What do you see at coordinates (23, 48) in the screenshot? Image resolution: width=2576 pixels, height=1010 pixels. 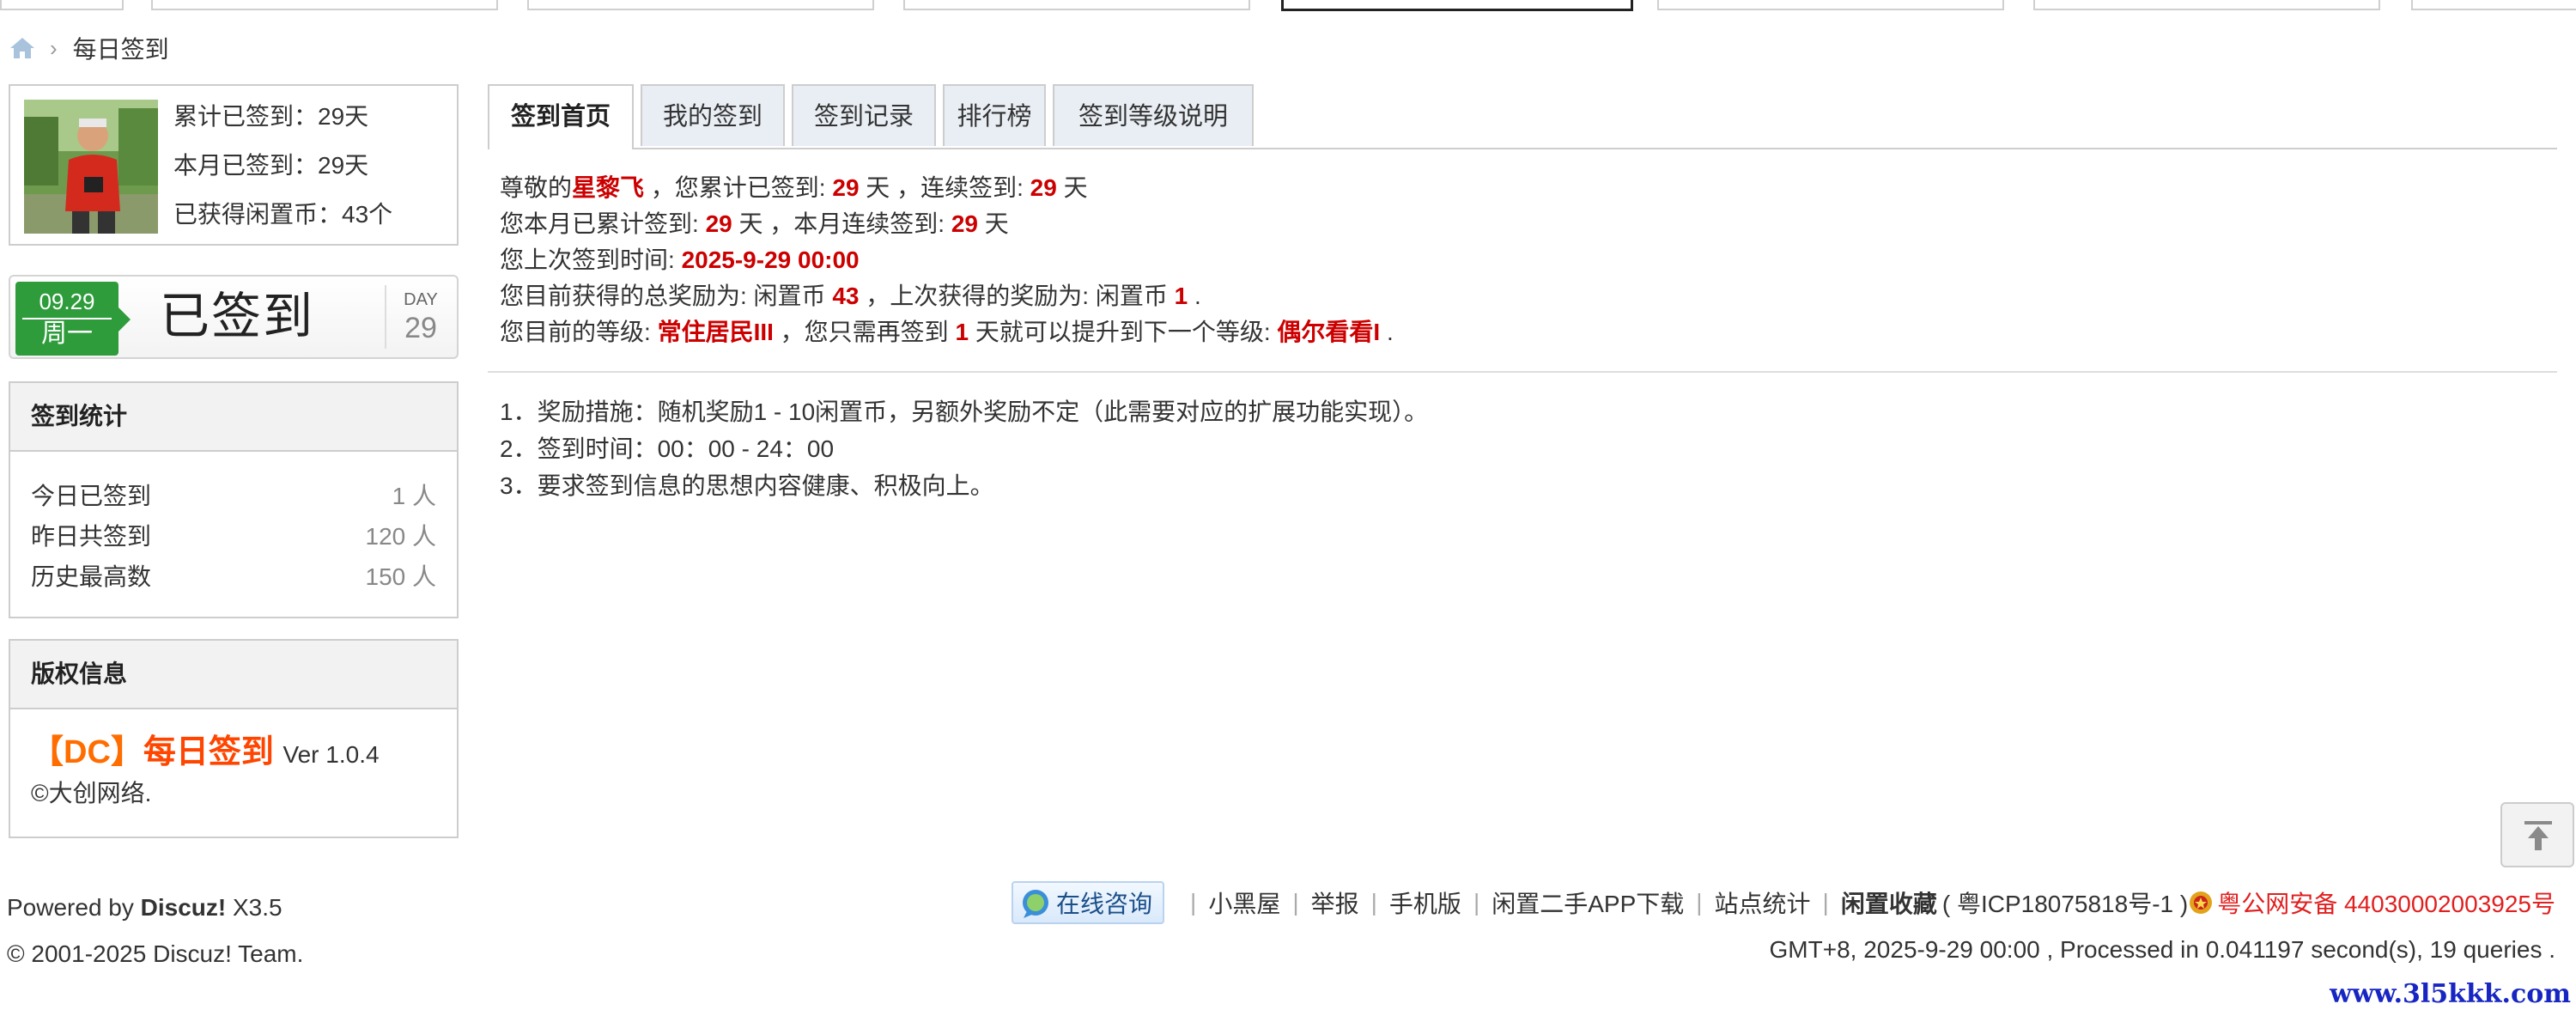 I see `home-icon` at bounding box center [23, 48].